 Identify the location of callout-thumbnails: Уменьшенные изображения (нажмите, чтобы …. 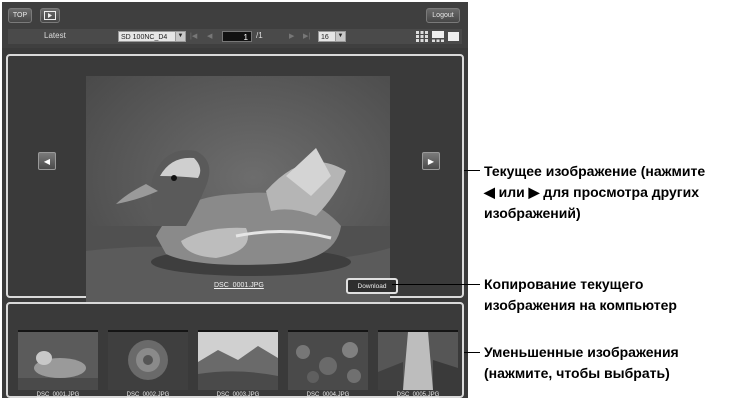
(581, 363).